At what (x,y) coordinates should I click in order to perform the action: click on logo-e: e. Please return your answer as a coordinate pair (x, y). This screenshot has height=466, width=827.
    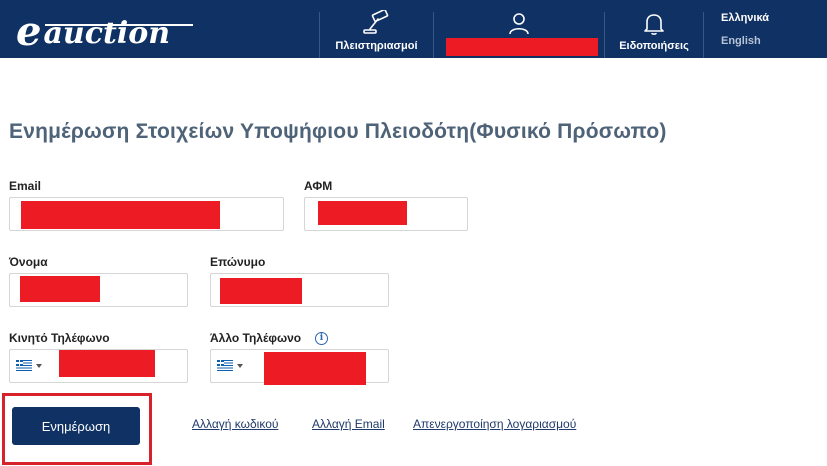
    Looking at the image, I should click on (29, 31).